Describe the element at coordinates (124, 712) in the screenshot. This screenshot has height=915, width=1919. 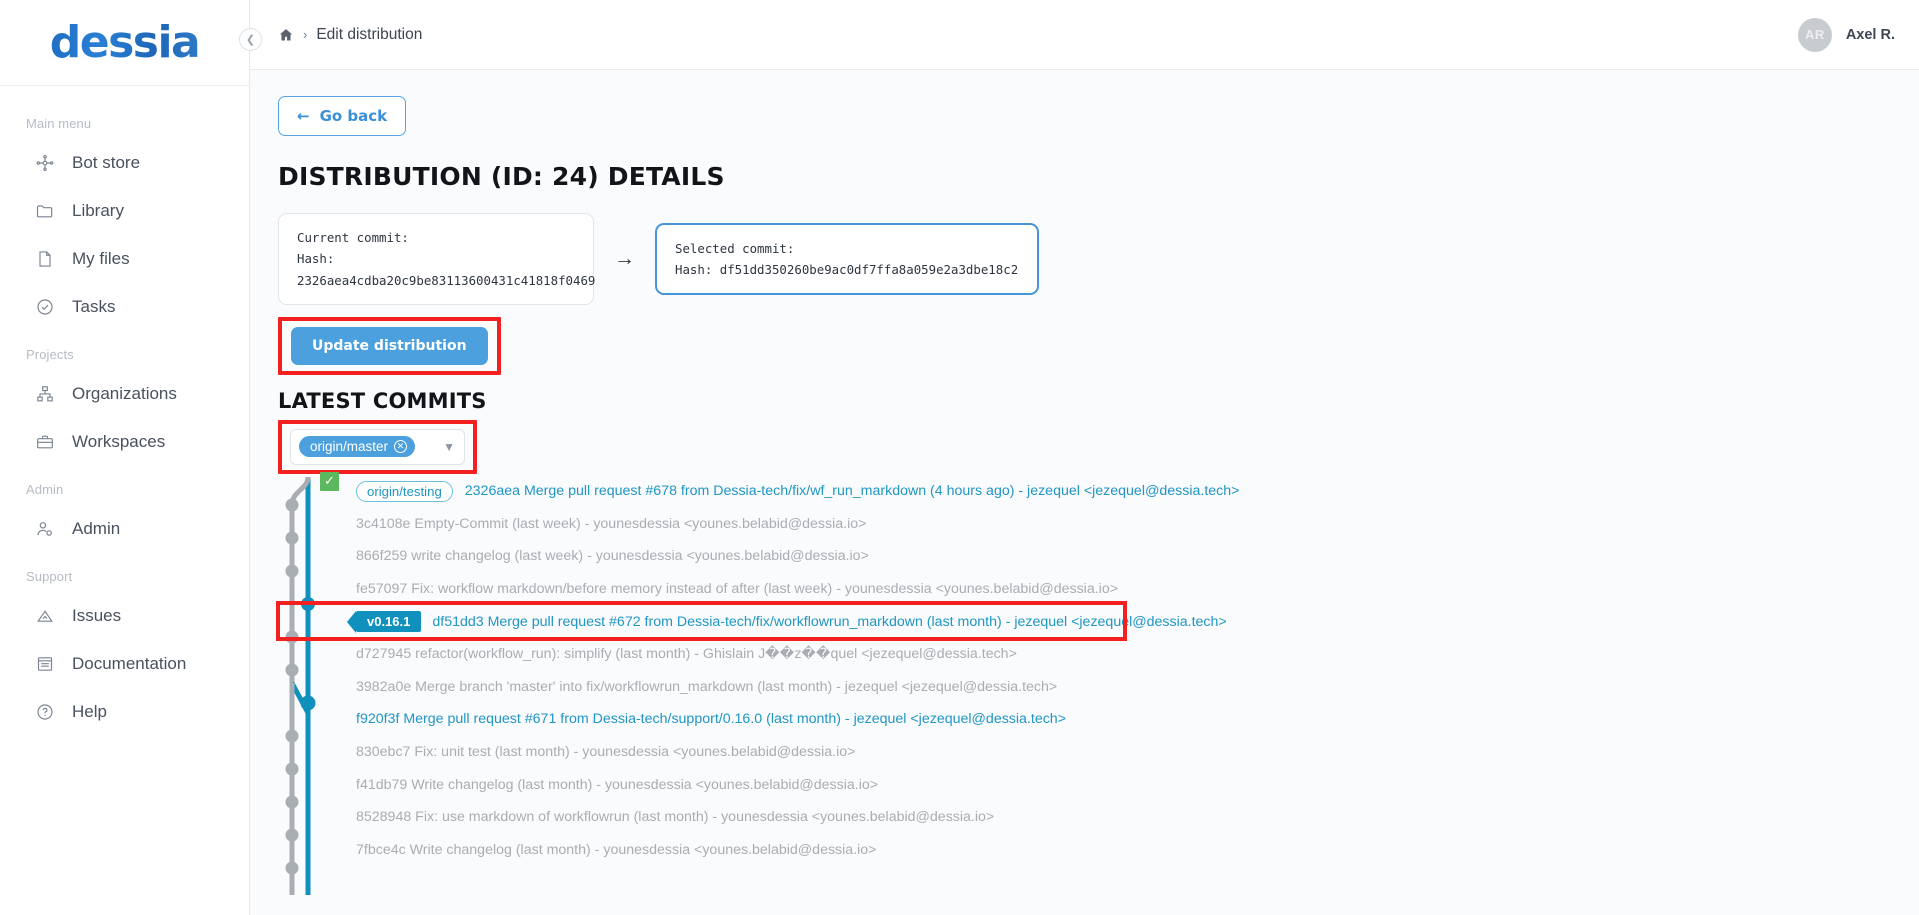
I see `sidebar-item-help: Help` at that location.